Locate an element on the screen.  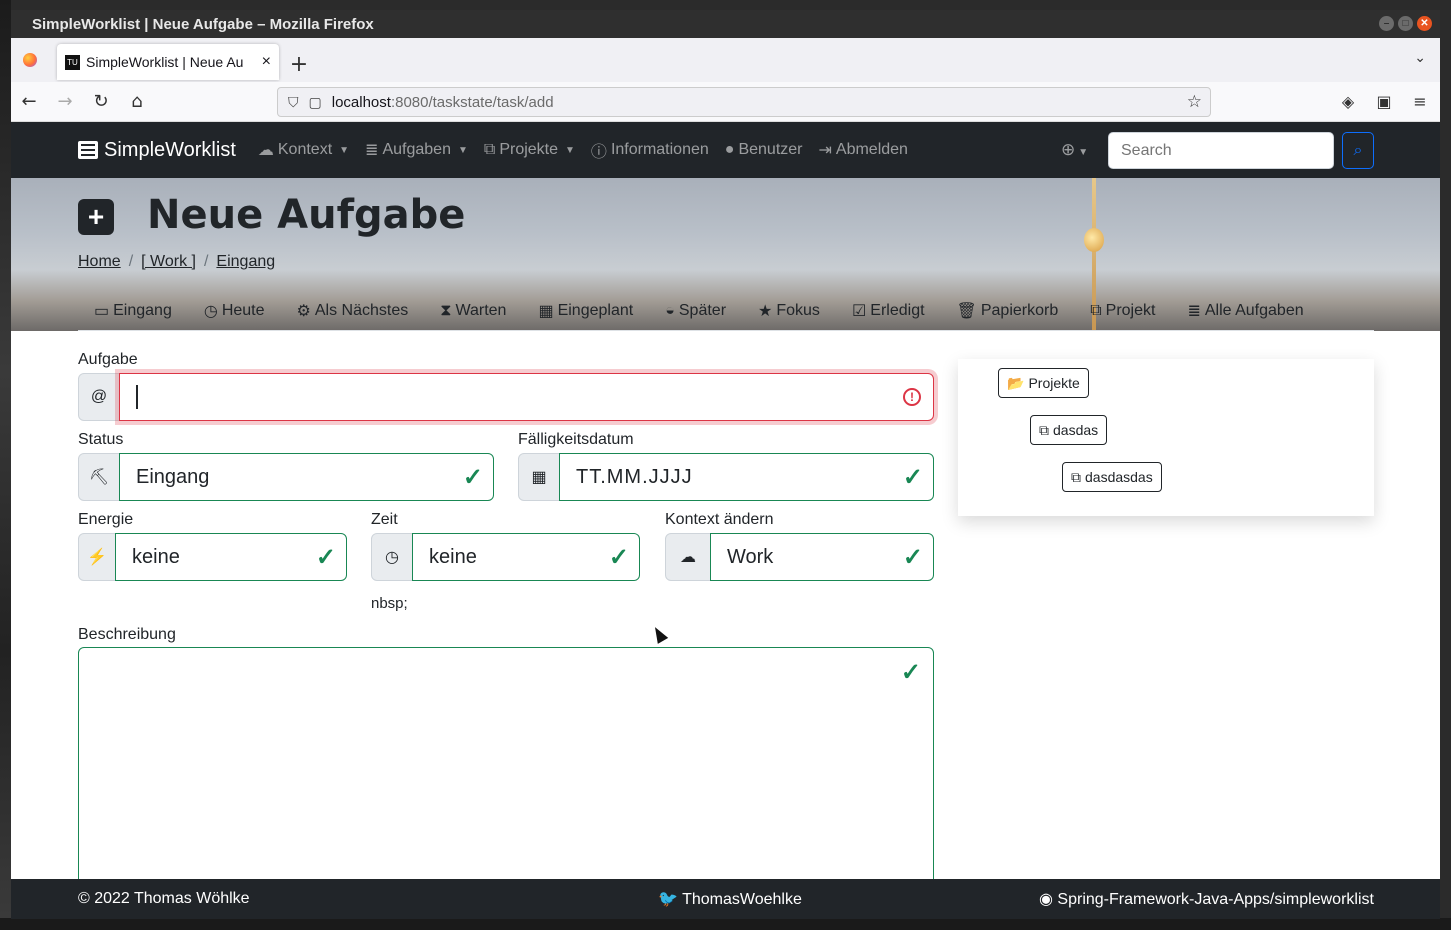
tab-label: Heute is located at coordinates (243, 310).